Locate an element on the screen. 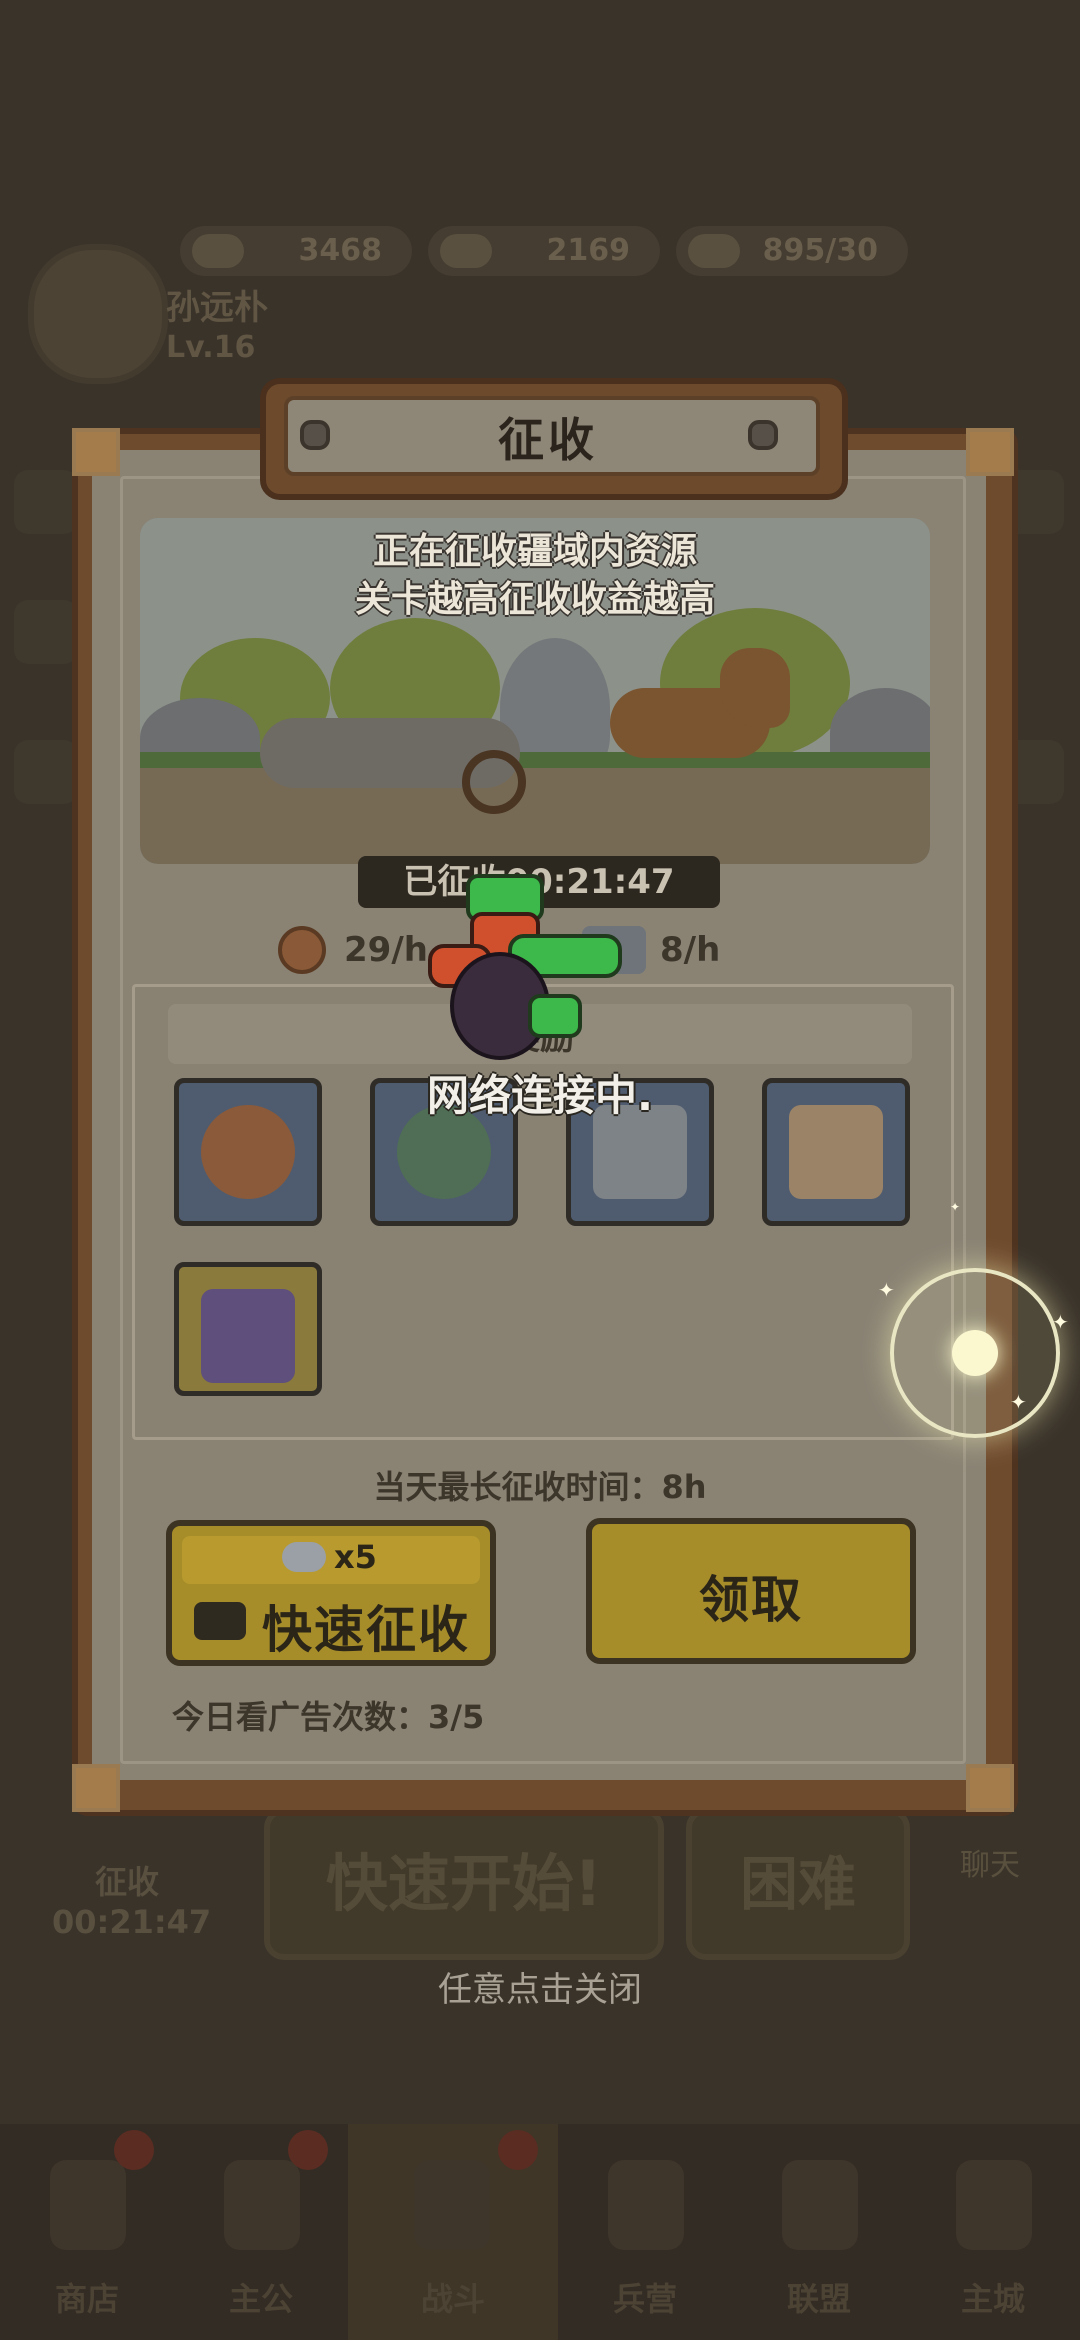 The height and width of the screenshot is (2340, 1080). bg-conquest-shortcut: 征收 00:21:47 is located at coordinates (132, 1902).